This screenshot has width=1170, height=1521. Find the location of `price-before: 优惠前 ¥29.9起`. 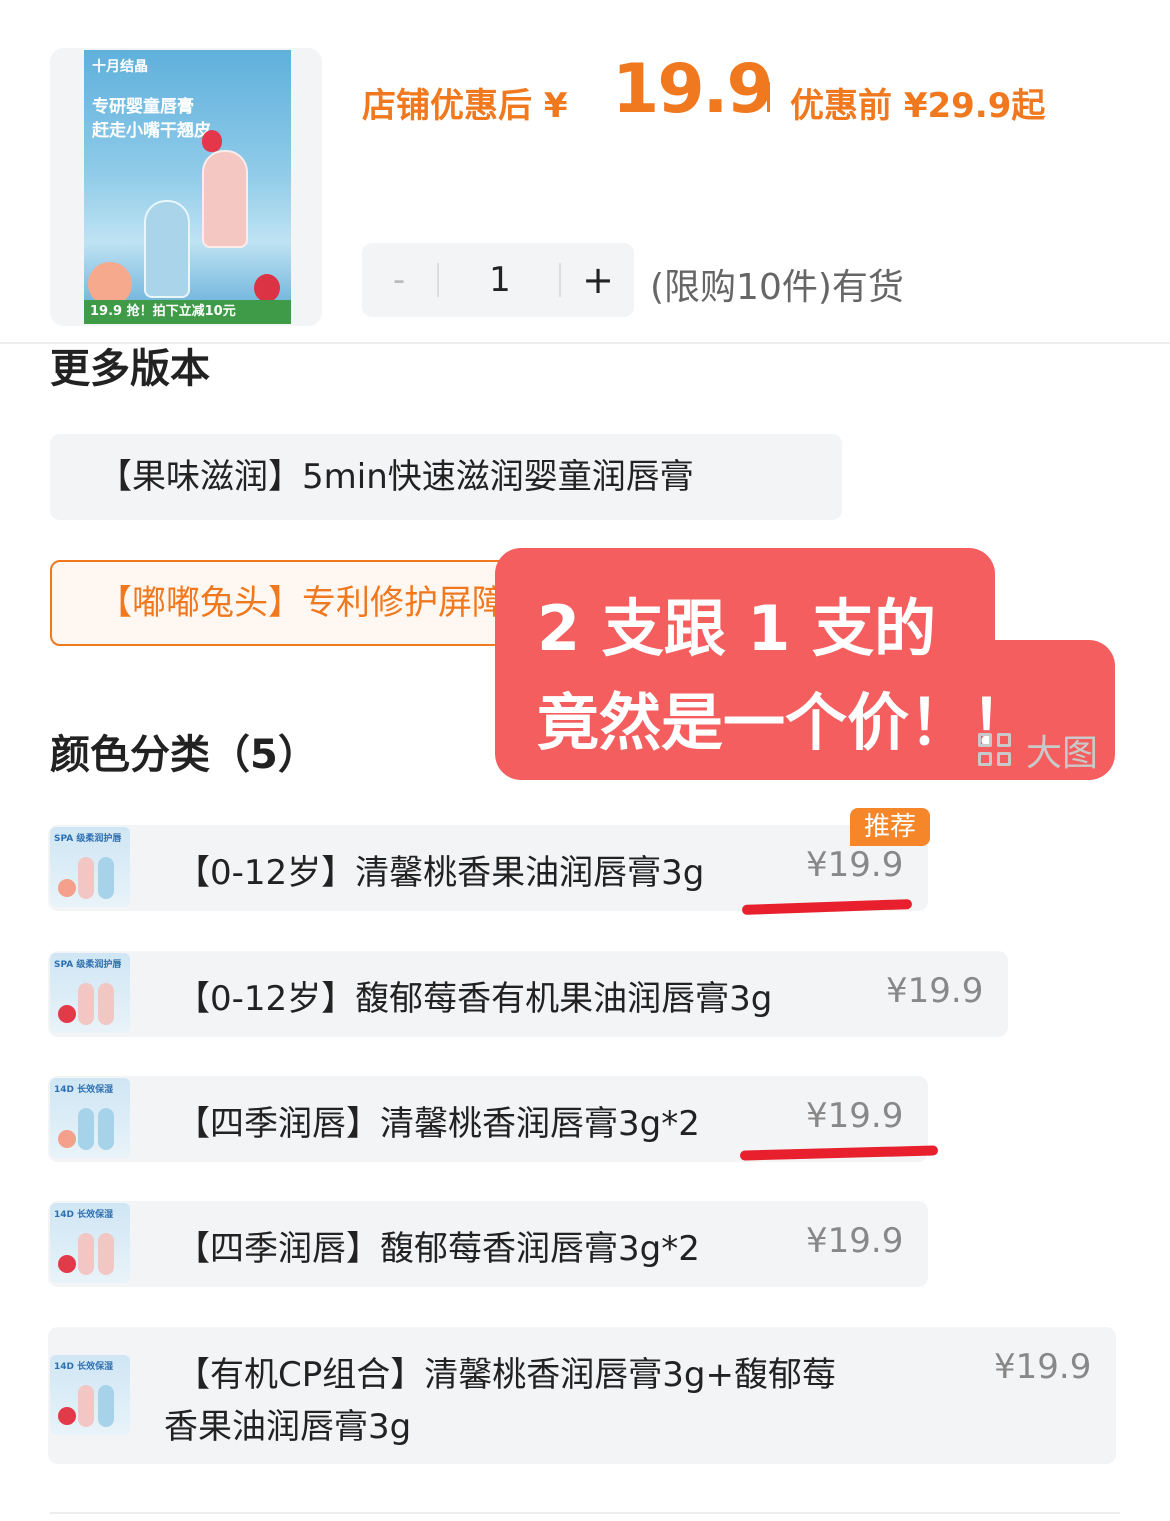

price-before: 优惠前 ¥29.9起 is located at coordinates (918, 106).